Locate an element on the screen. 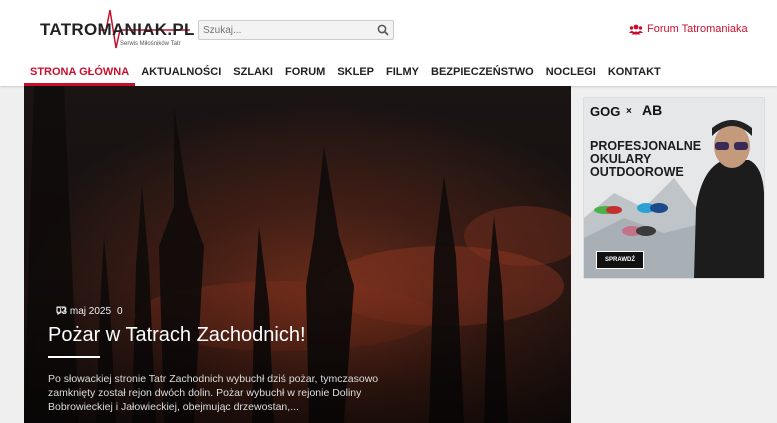 The image size is (777, 423). site-logo: TATROMANIAK.PL Serwis Miłośników Tatr is located at coordinates (117, 30).